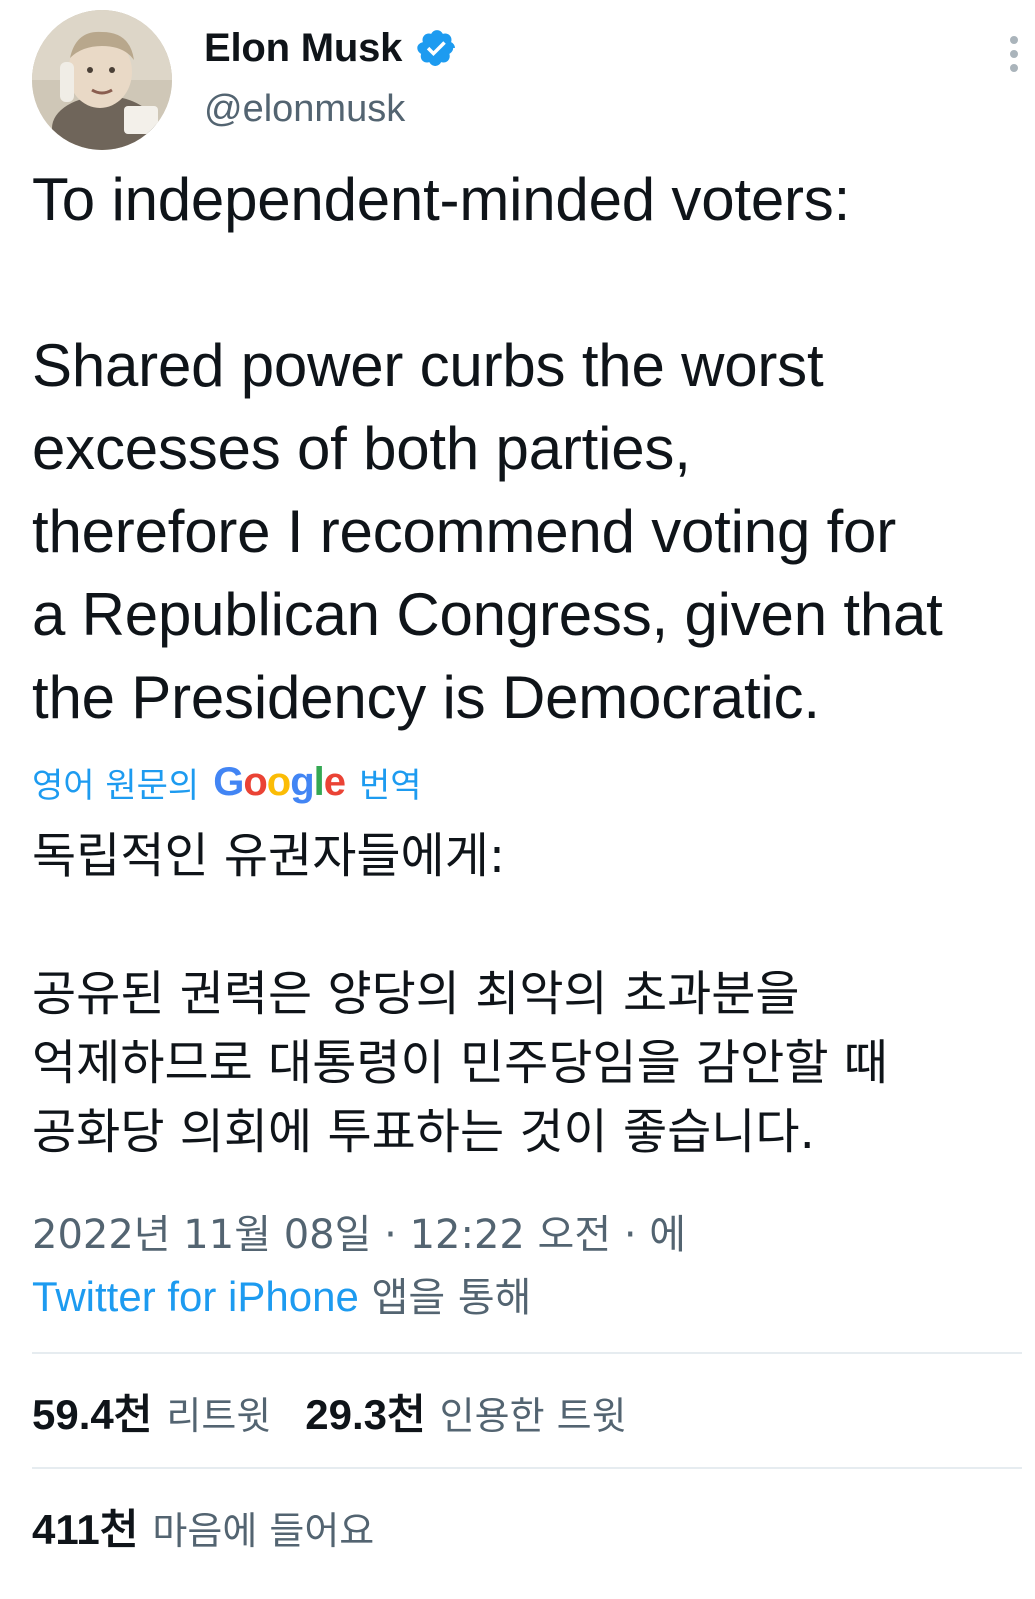 The height and width of the screenshot is (1599, 1035). I want to click on likes-stat: 411천 마음에 들어요, so click(203, 1526).